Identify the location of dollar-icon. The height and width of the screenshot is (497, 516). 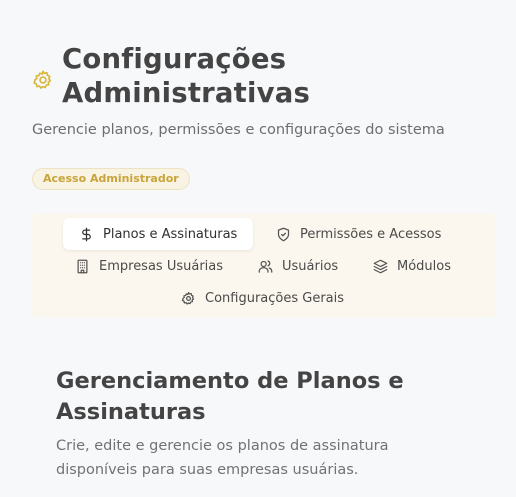
(86, 234).